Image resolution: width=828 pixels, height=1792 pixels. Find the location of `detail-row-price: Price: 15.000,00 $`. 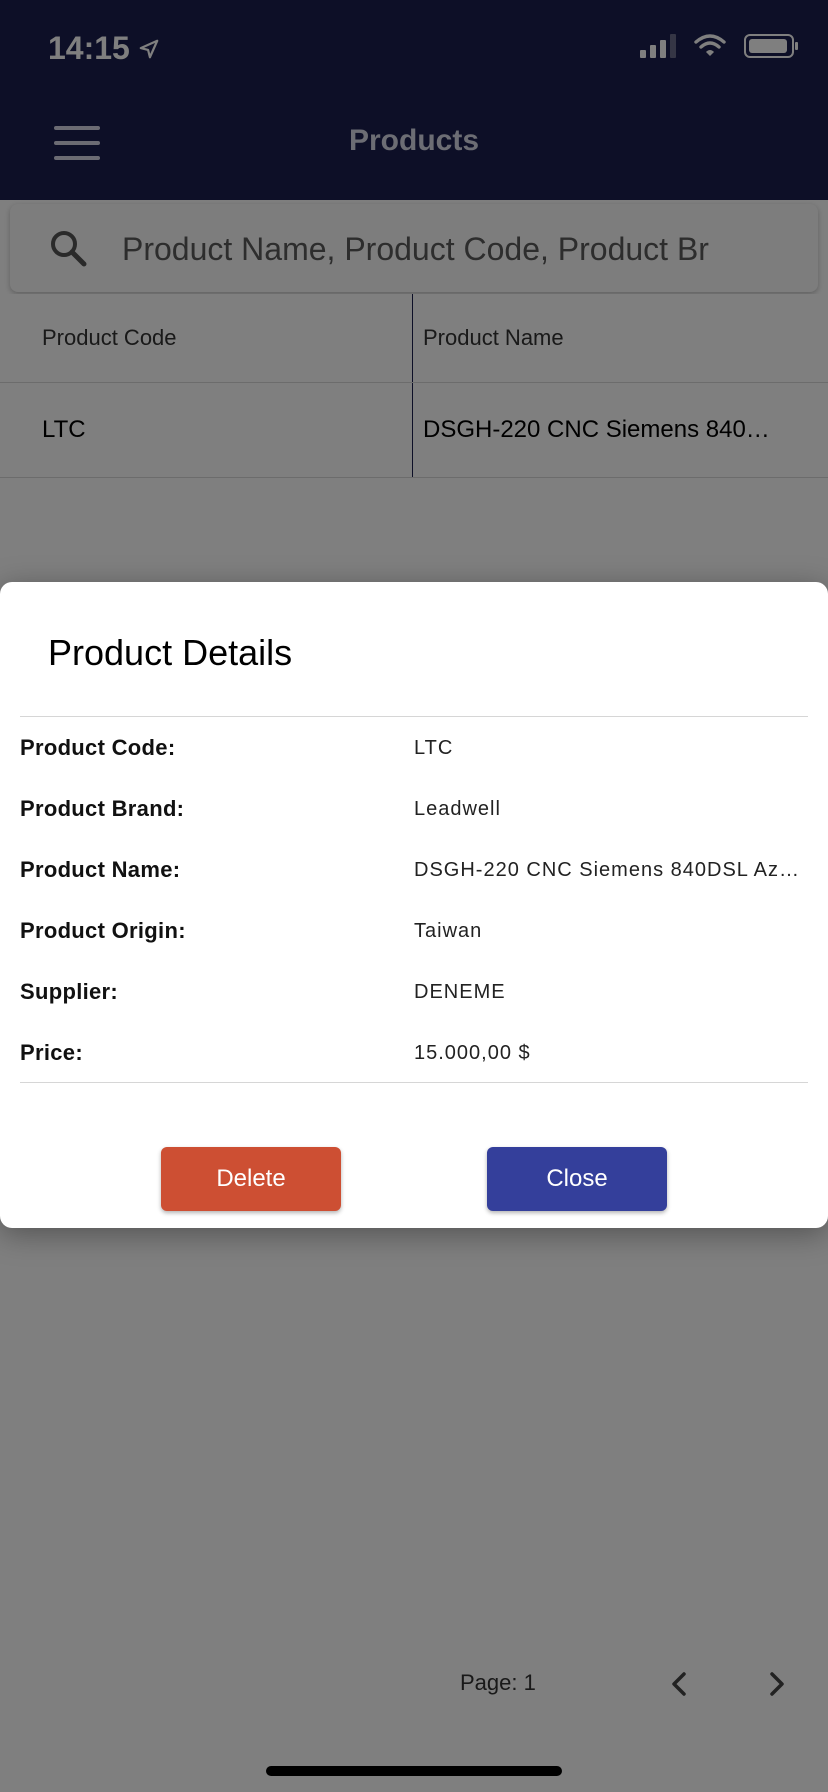

detail-row-price: Price: 15.000,00 $ is located at coordinates (414, 1053).